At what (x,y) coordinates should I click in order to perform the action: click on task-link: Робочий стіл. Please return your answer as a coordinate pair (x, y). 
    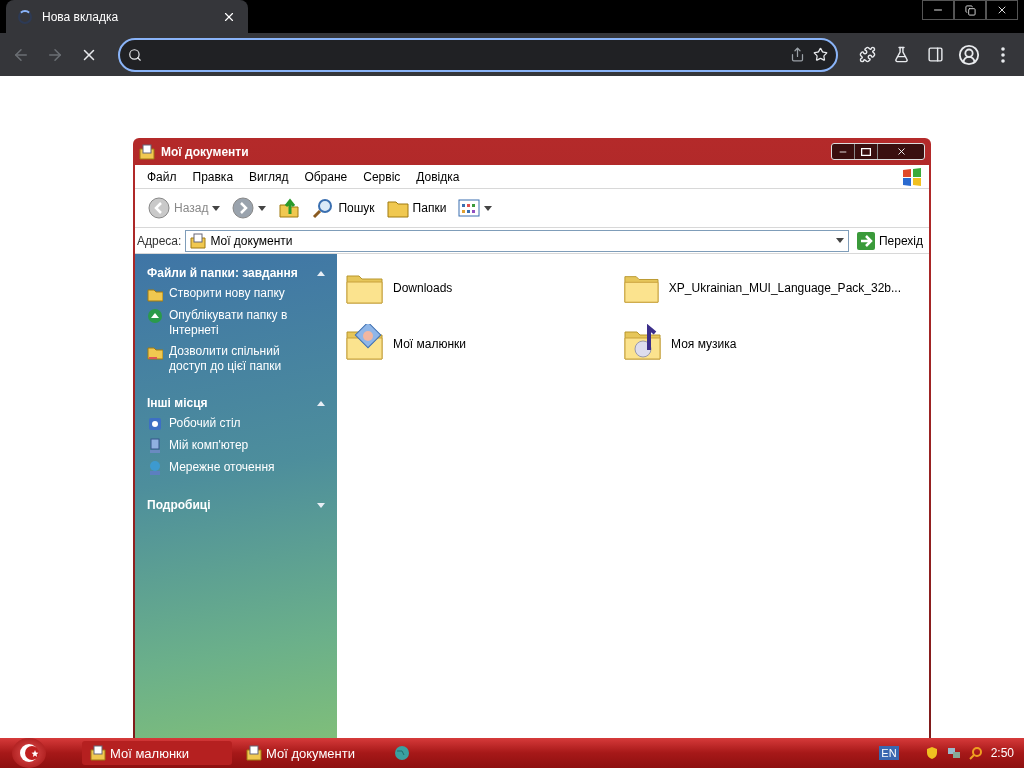
    Looking at the image, I should click on (244, 423).